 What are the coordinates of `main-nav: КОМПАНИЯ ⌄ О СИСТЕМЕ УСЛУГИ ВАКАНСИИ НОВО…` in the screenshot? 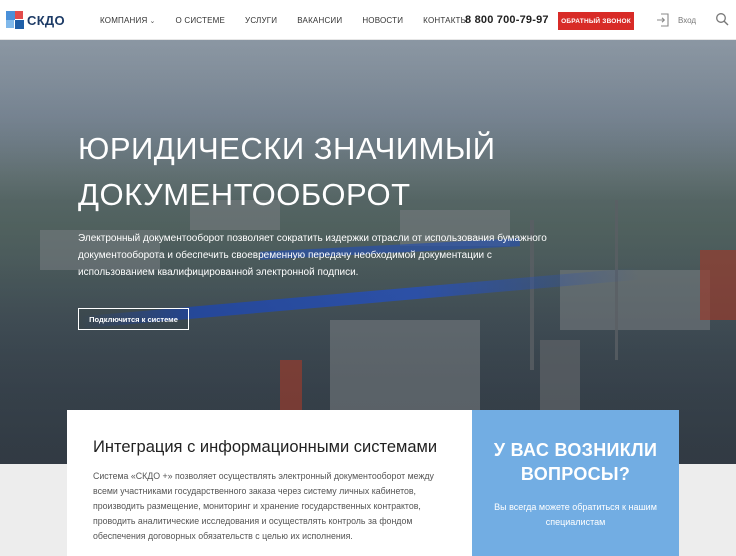 It's located at (294, 20).